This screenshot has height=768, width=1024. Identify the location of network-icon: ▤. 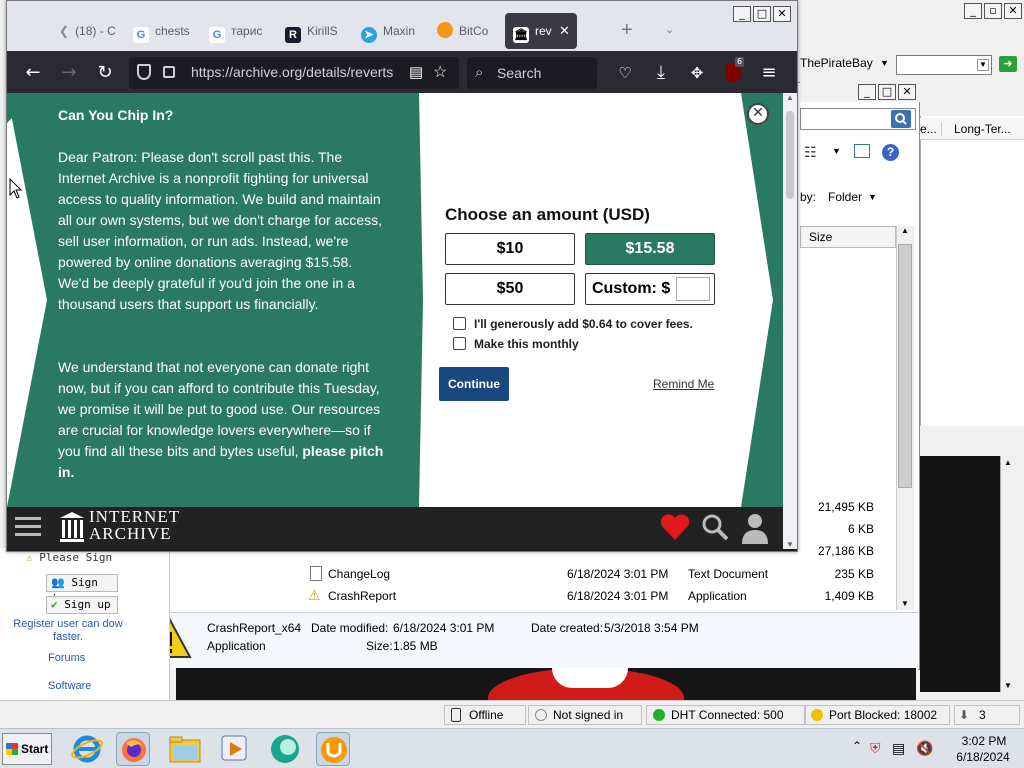
(898, 748).